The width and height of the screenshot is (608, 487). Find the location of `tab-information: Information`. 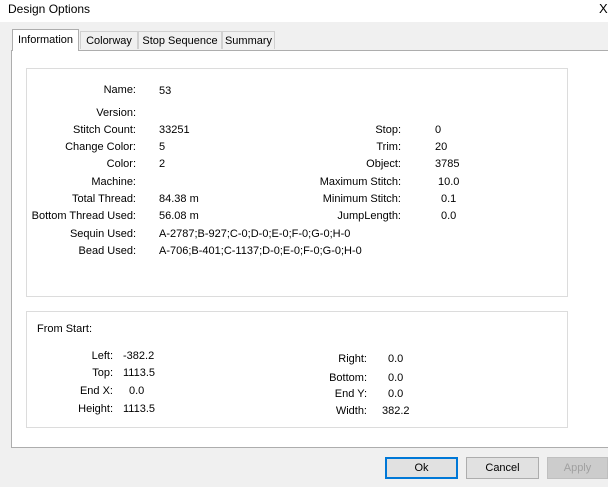

tab-information: Information is located at coordinates (45, 40).